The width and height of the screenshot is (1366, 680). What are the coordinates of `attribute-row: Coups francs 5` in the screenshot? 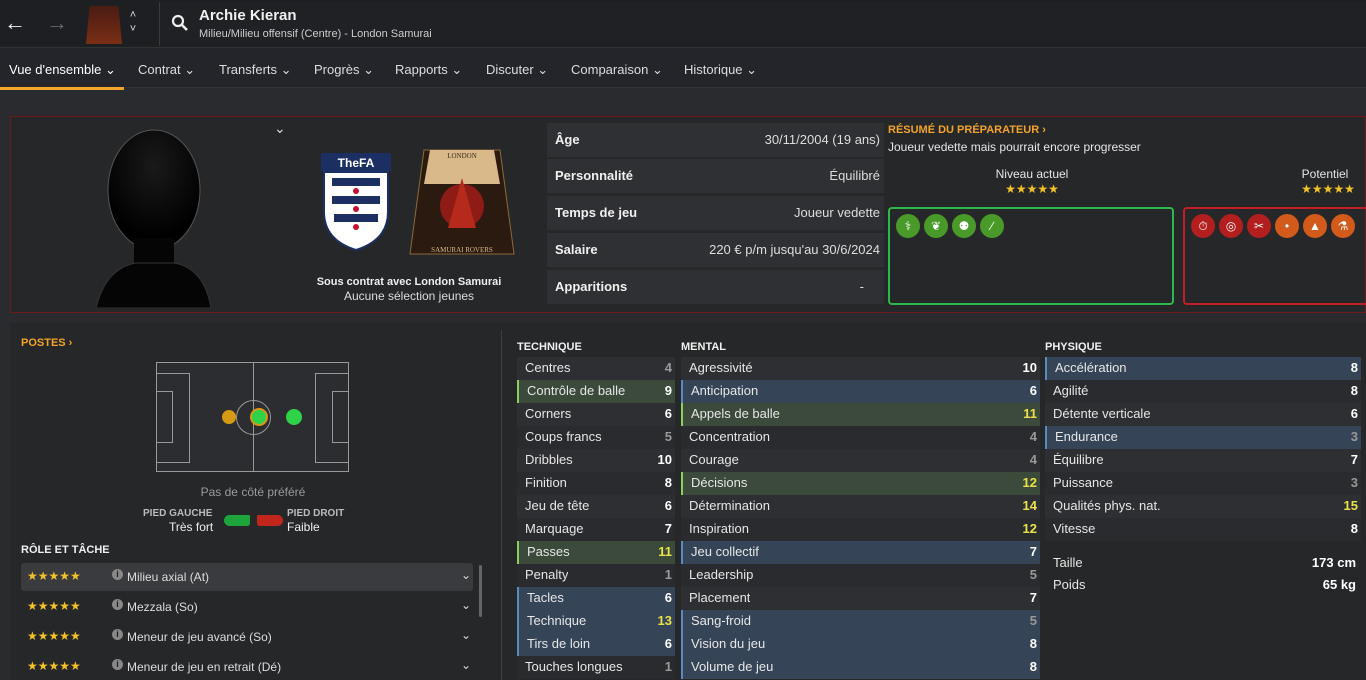 It's located at (596, 437).